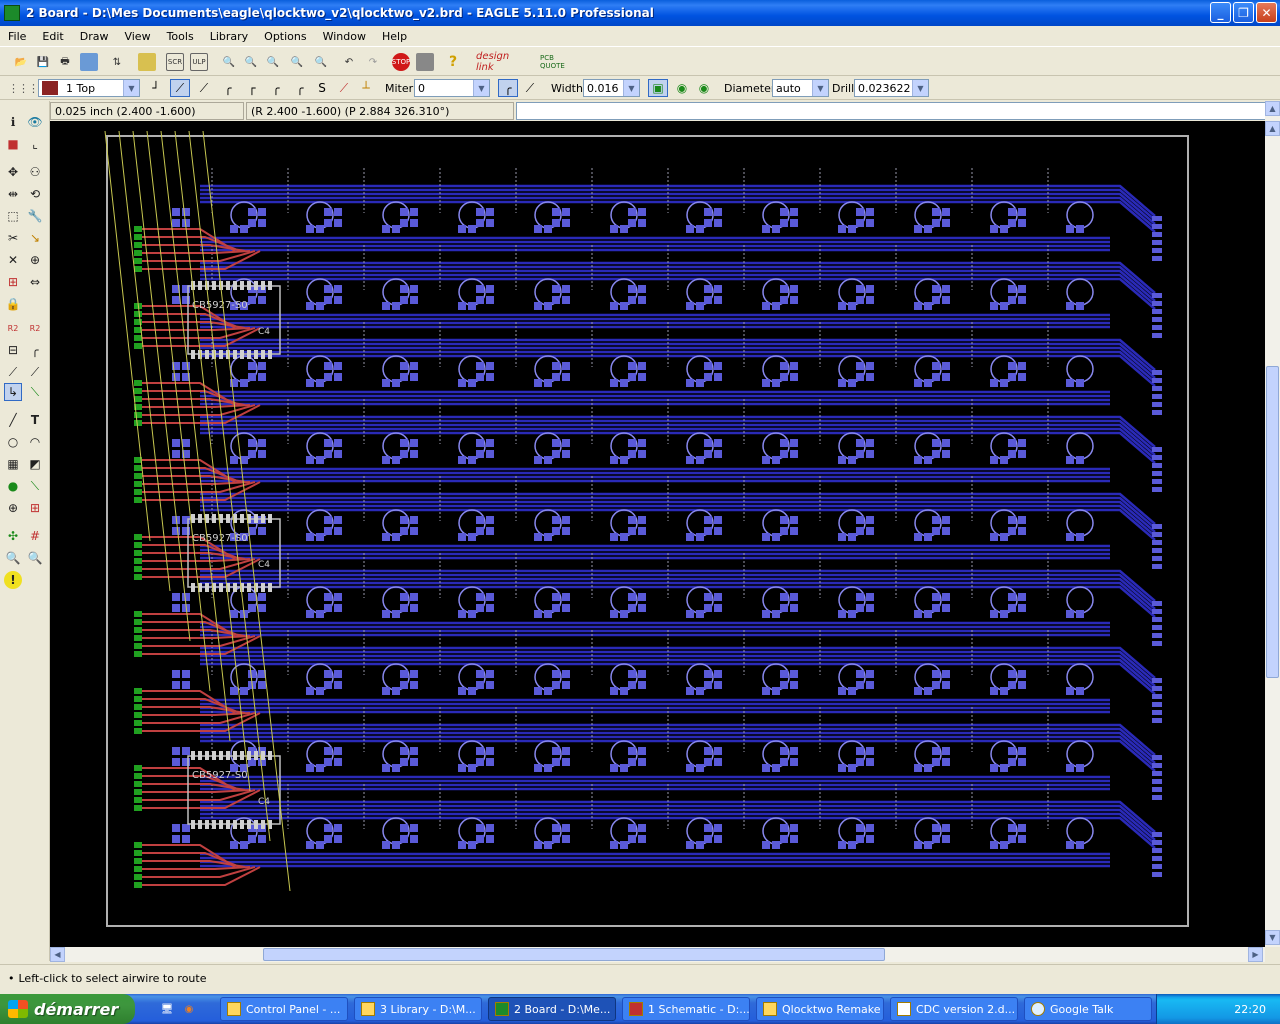 Image resolution: width=1280 pixels, height=1024 pixels. Describe the element at coordinates (13, 464) in the screenshot. I see `rect-icon: ▦` at that location.